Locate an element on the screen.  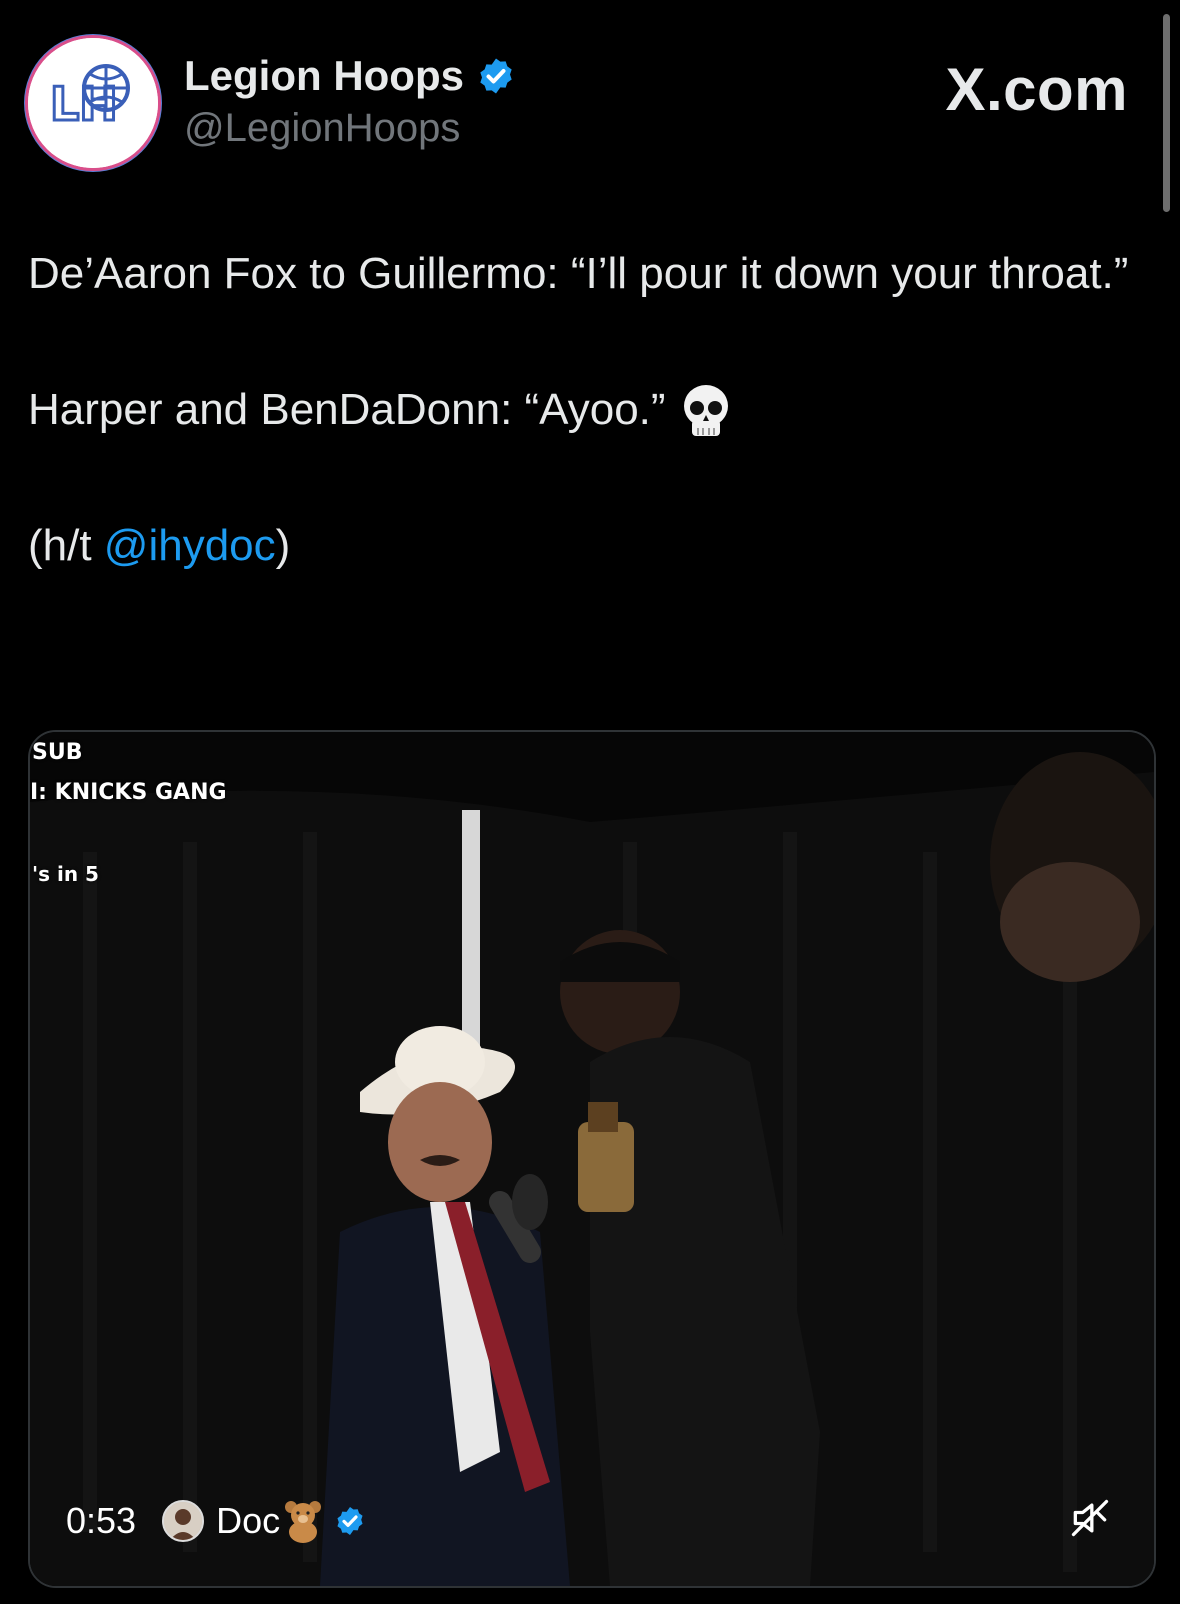
tweet-line-reaction: Harper and BenDaDonn: “Ayoo.” is located at coordinates (588, 410).